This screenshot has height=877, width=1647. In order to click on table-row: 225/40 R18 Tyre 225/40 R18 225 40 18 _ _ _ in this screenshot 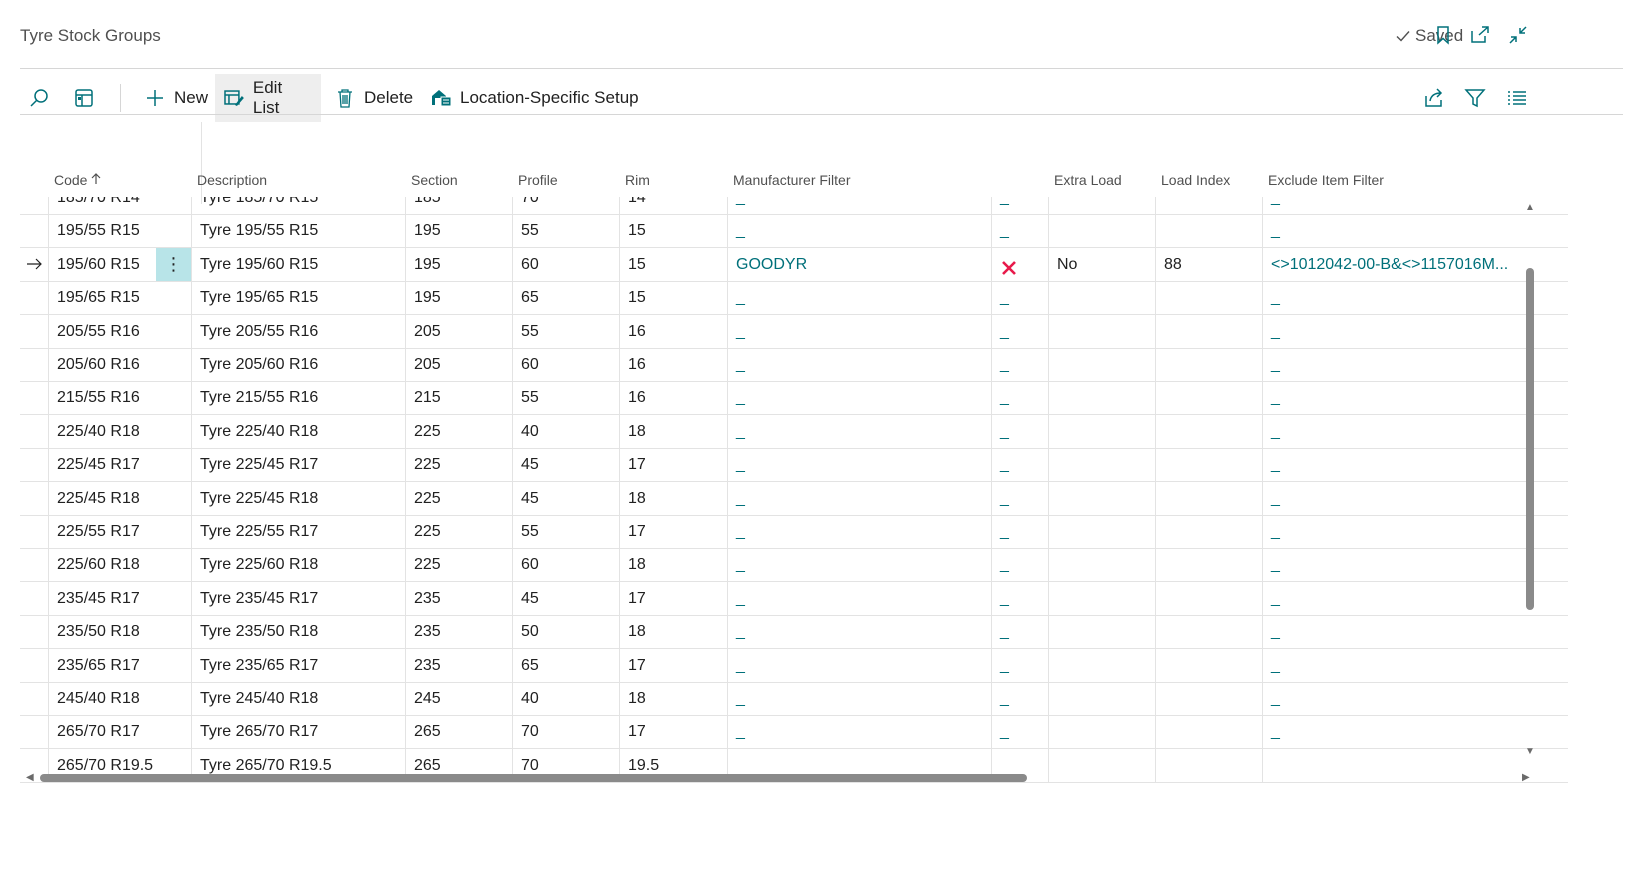, I will do `click(794, 431)`.